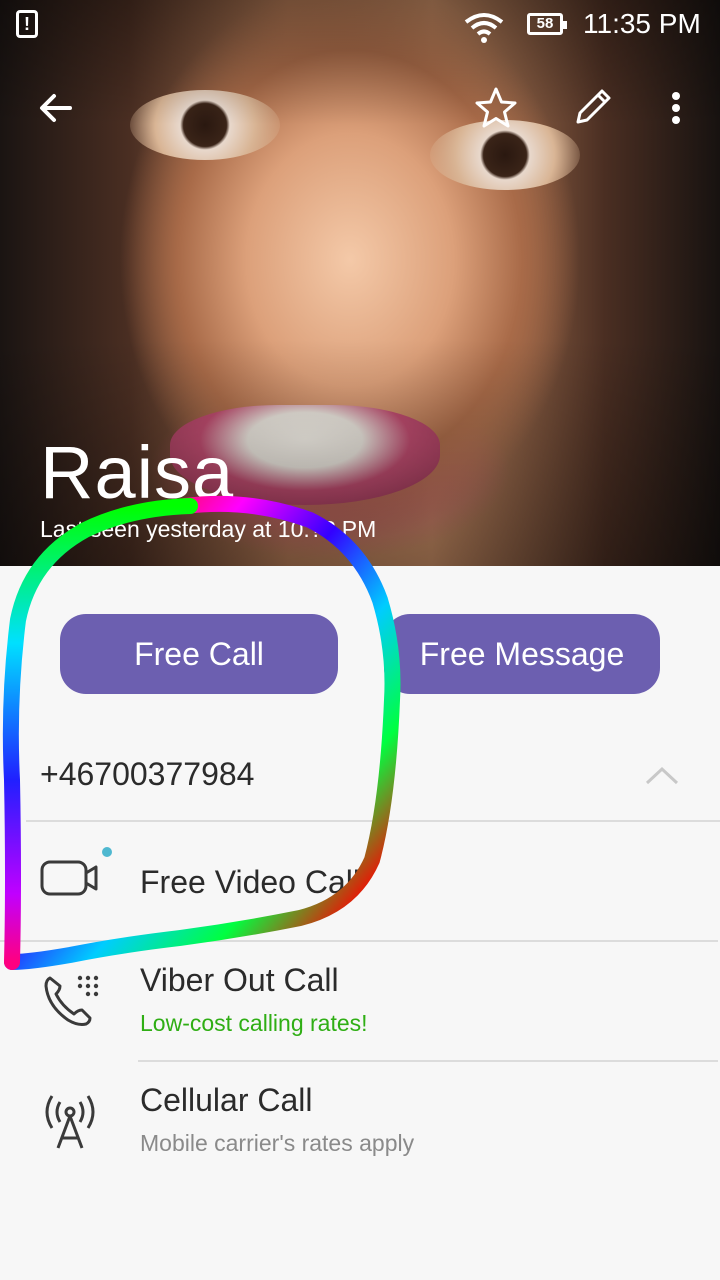 The width and height of the screenshot is (720, 1280). I want to click on phone-number: +46700377984, so click(147, 774).